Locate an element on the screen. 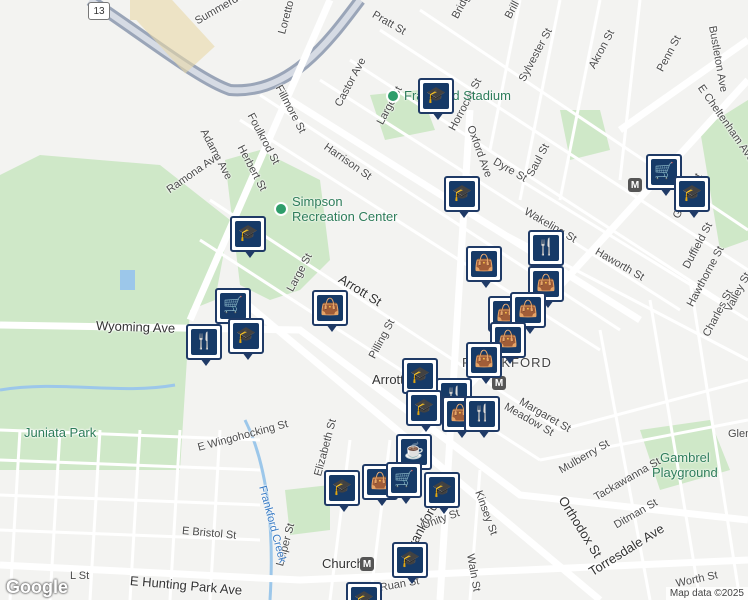  street-label: Church is located at coordinates (343, 563).